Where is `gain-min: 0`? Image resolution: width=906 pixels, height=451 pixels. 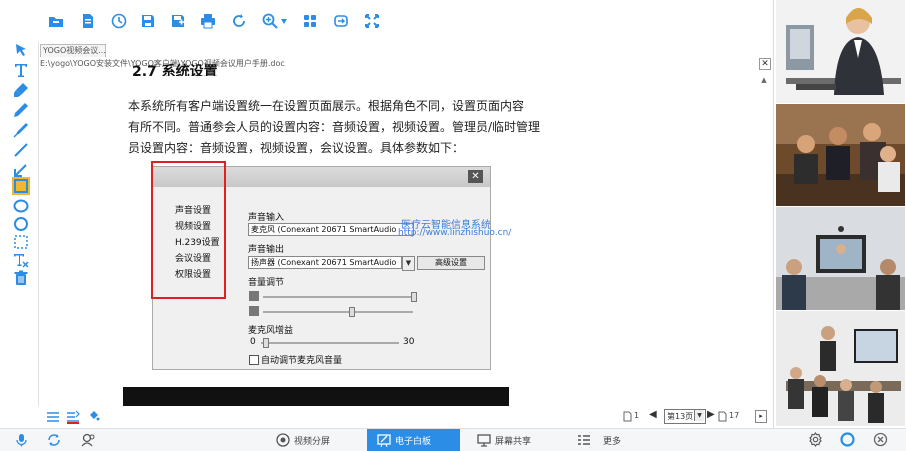
gain-min: 0 is located at coordinates (253, 342).